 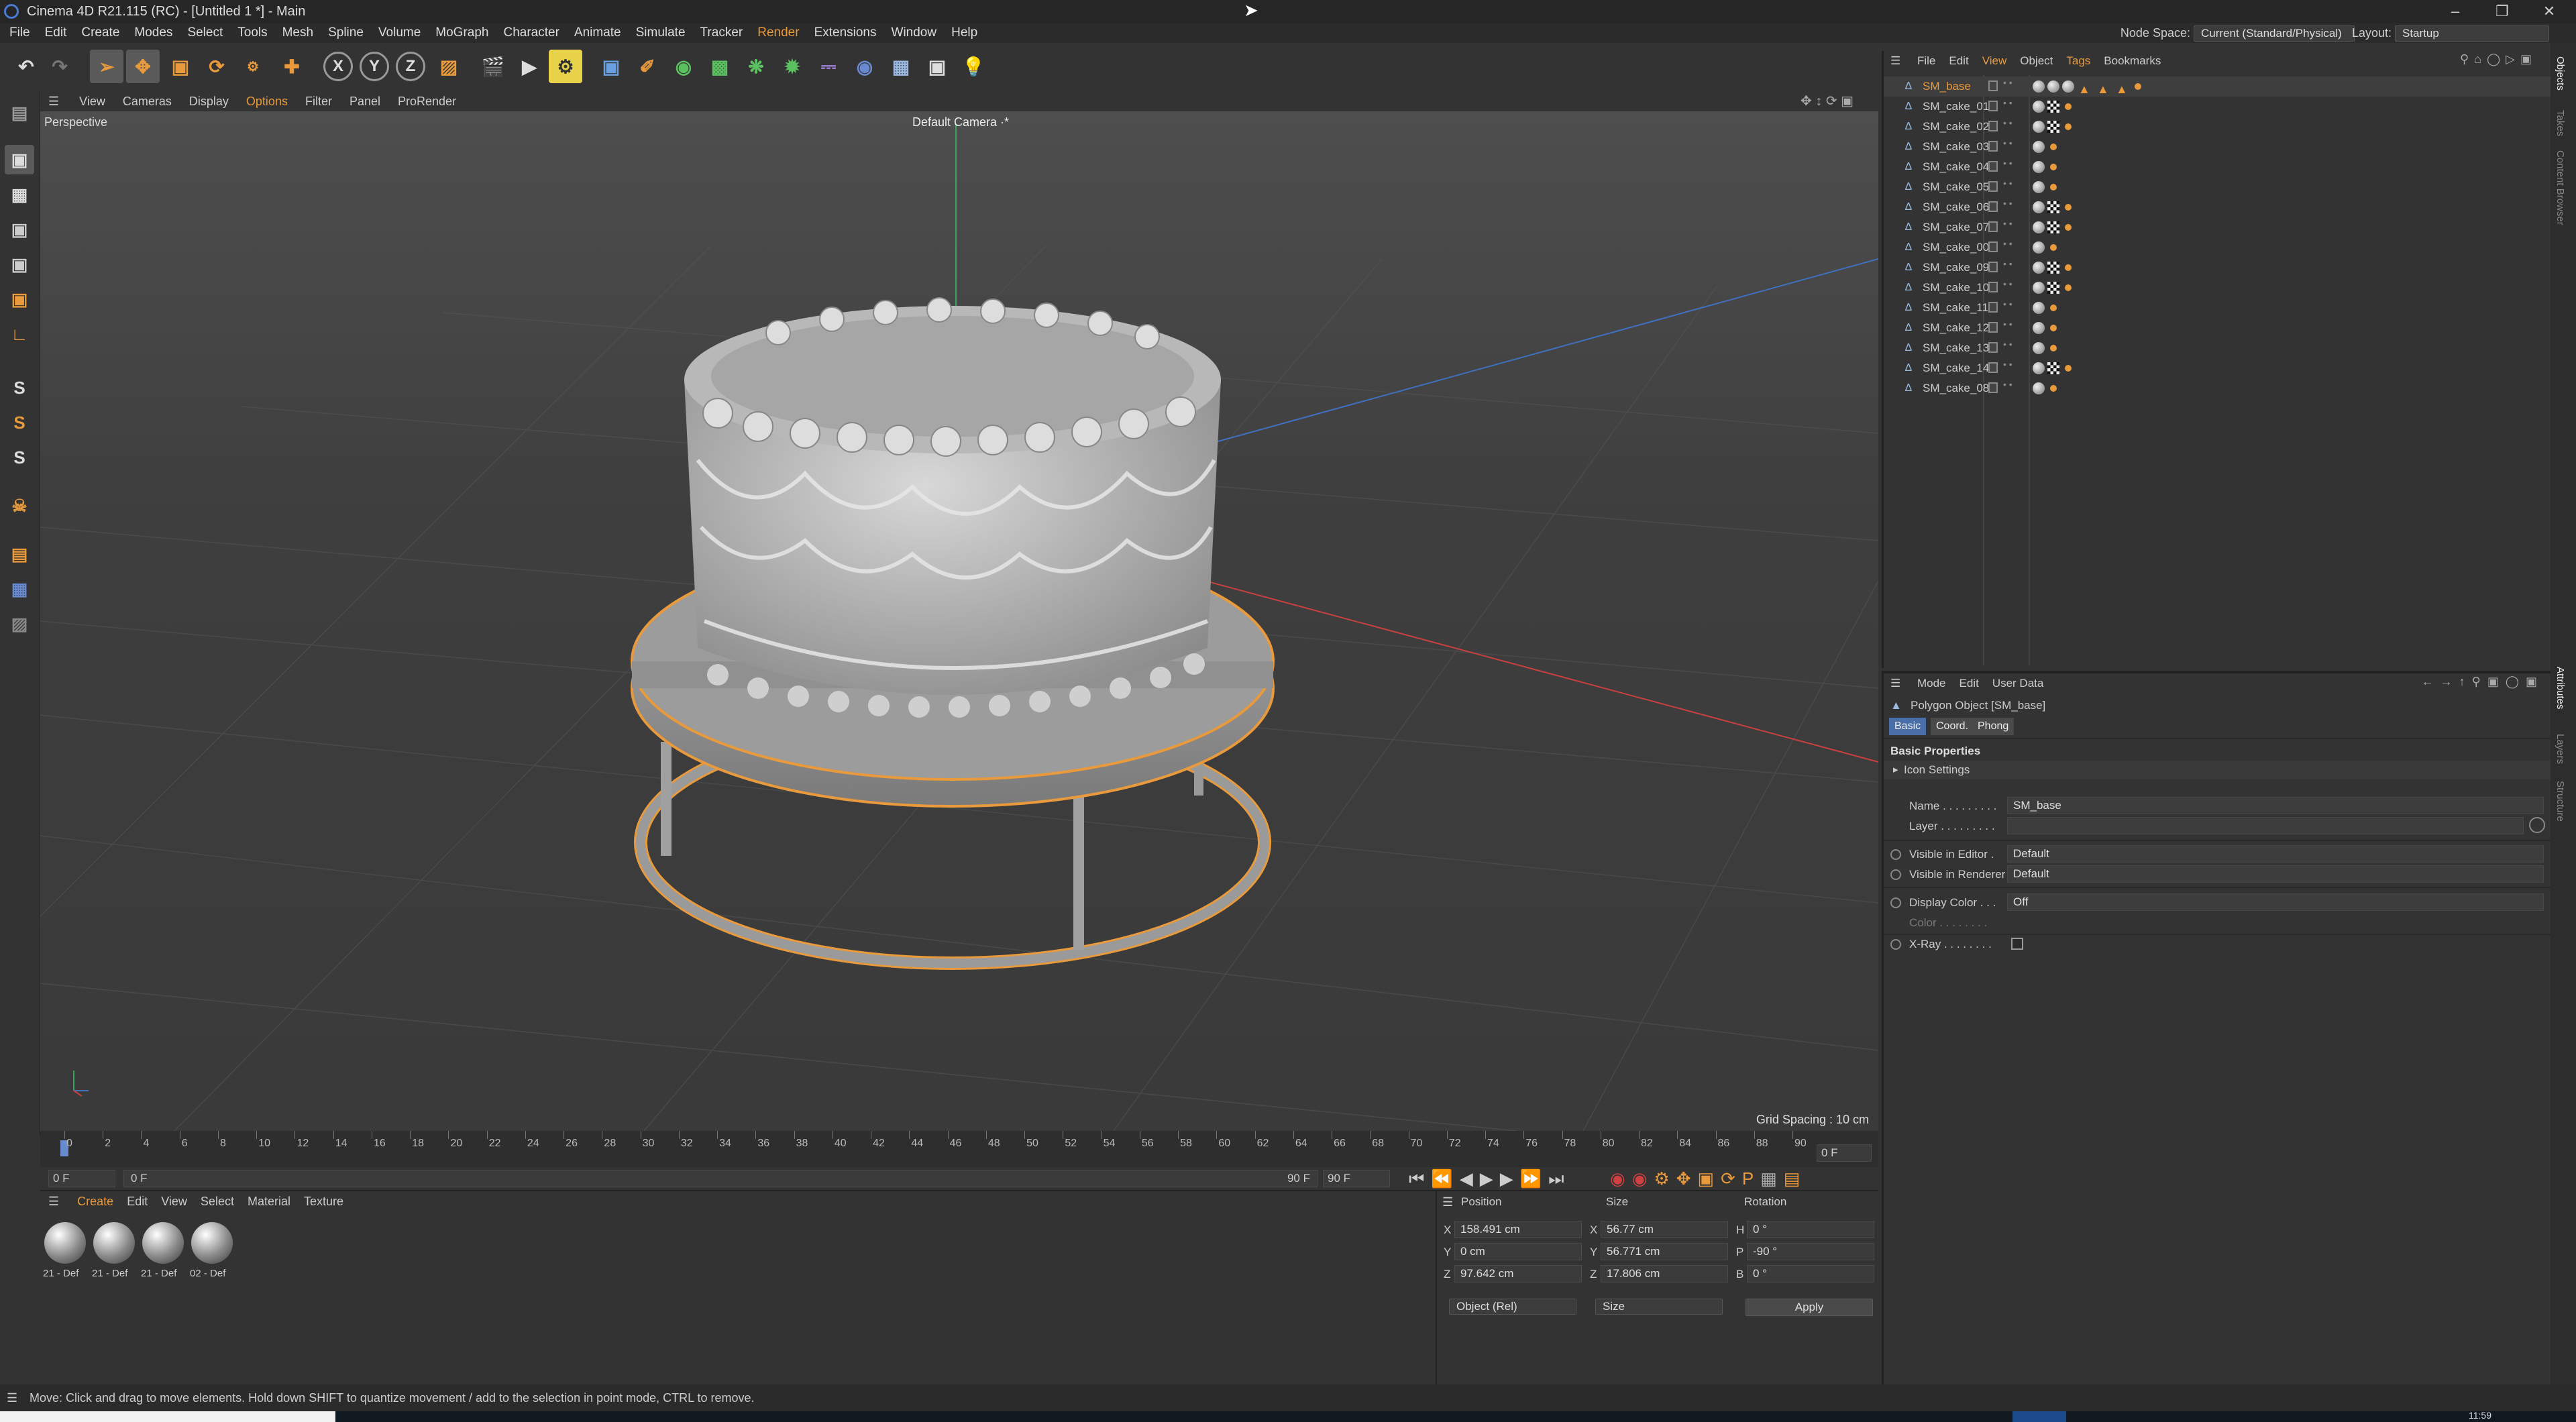 What do you see at coordinates (19, 194) in the screenshot?
I see `texture-mode-icon: ▦` at bounding box center [19, 194].